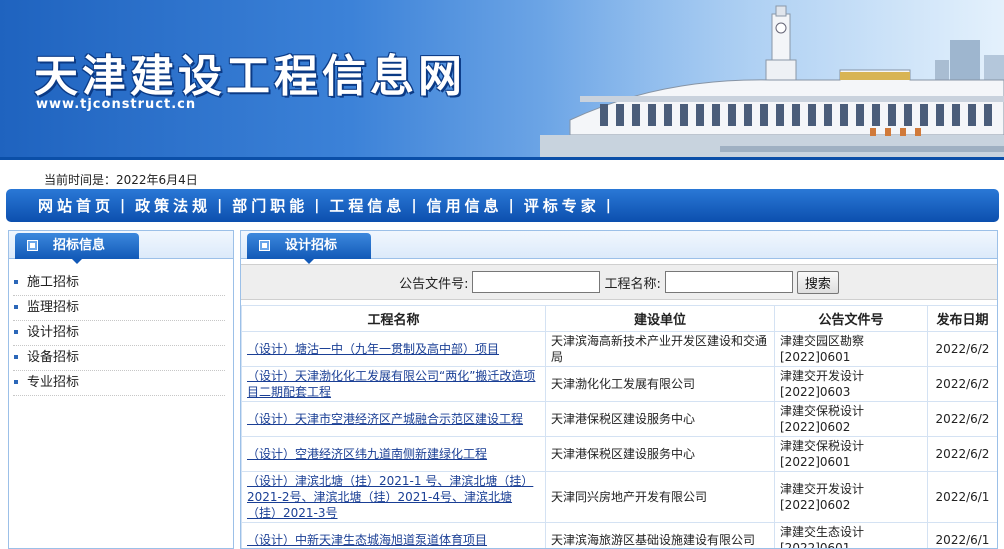 The image size is (1004, 549). What do you see at coordinates (851, 419) in the screenshot?
I see `doc-no-cell: 津建交保税设计[2022]0602` at bounding box center [851, 419].